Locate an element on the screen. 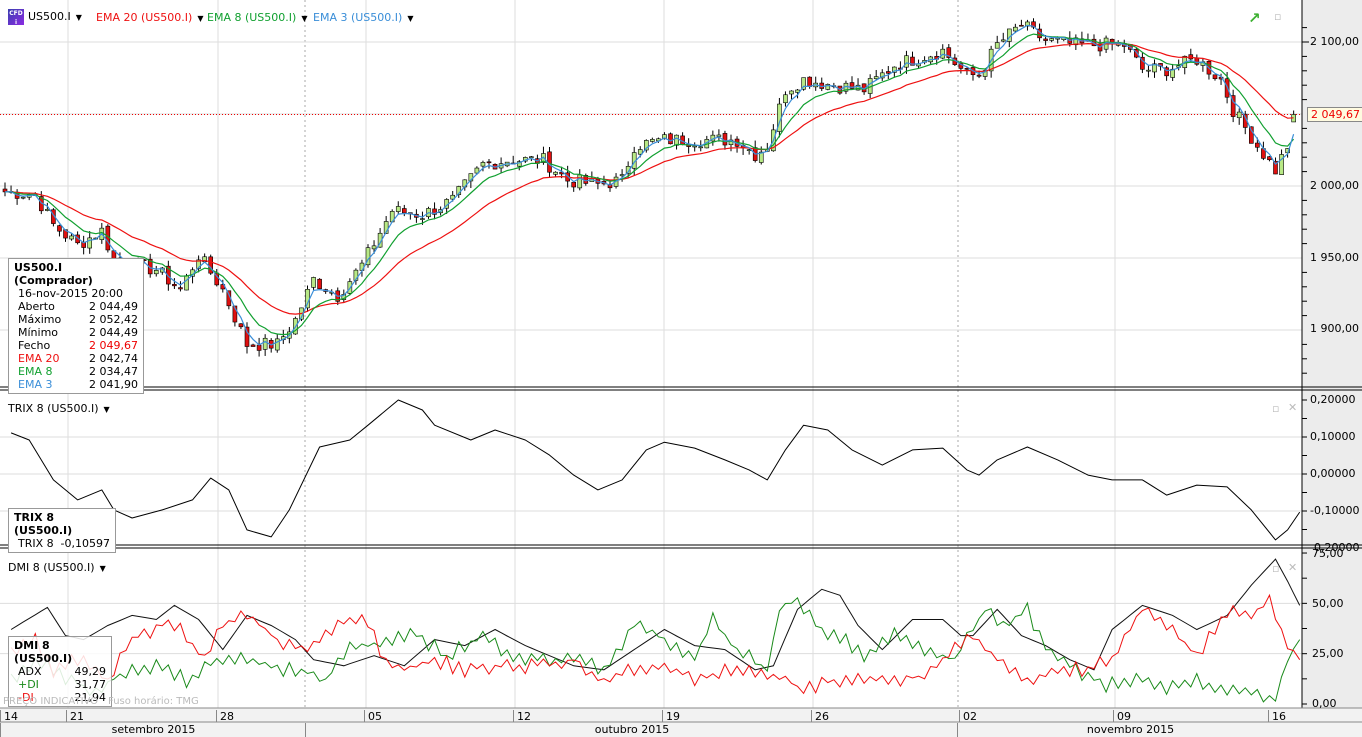  legend-row: Máximo 2 052,42 is located at coordinates (78, 319).